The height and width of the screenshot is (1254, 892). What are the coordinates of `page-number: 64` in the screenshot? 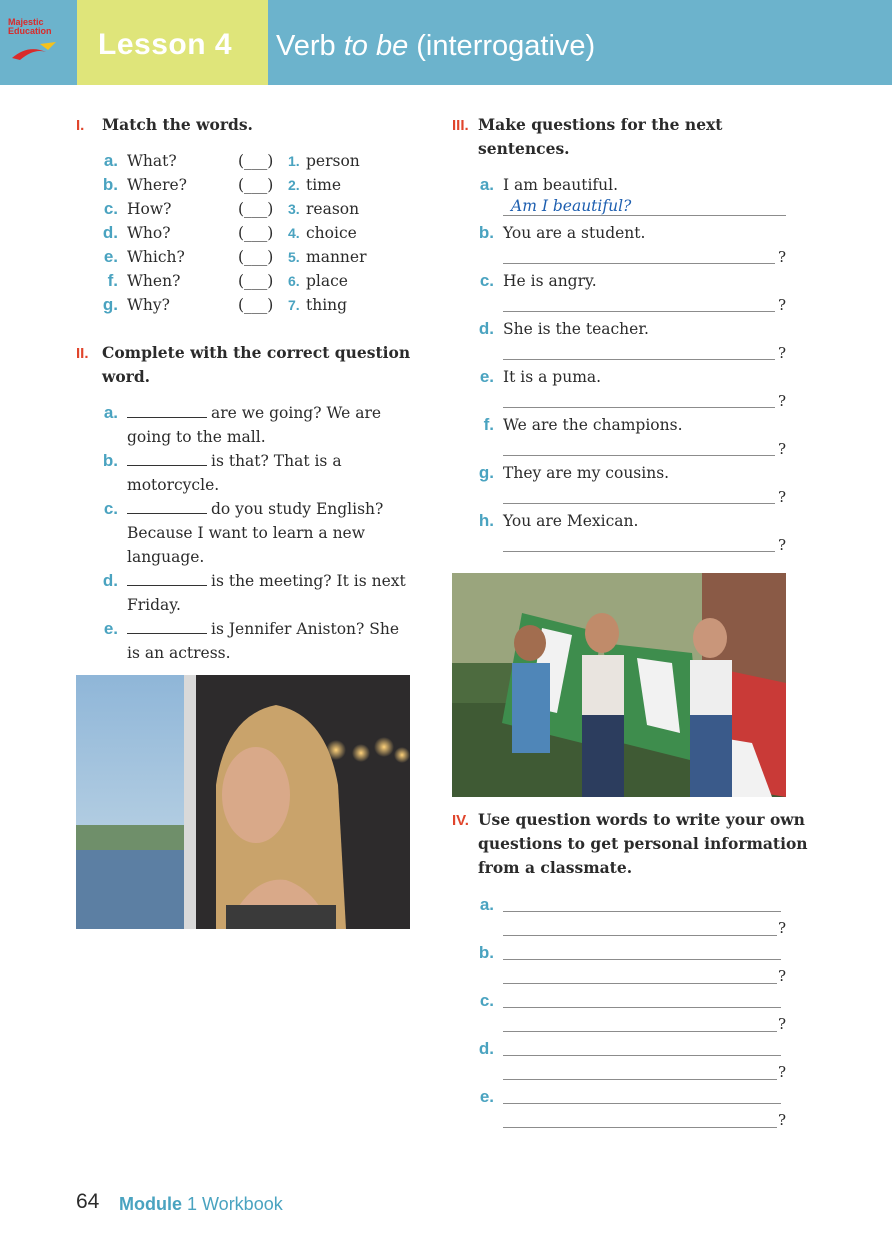 It's located at (88, 1201).